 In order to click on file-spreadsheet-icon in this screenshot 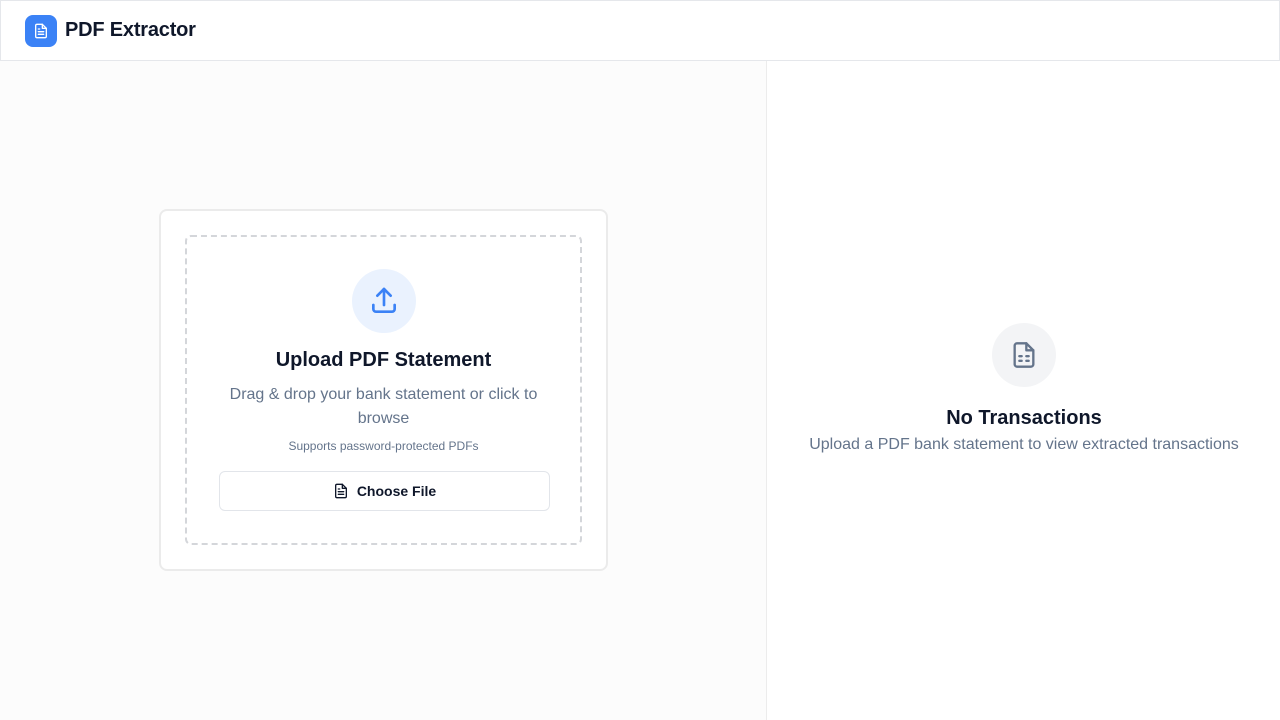, I will do `click(1024, 355)`.